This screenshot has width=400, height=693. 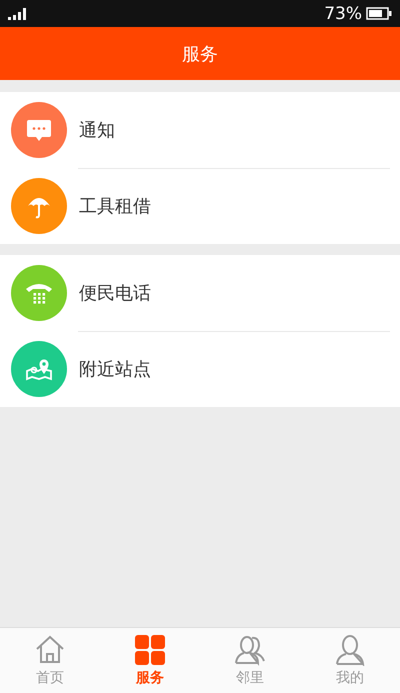 I want to click on battery-percent: 73%, so click(x=343, y=14).